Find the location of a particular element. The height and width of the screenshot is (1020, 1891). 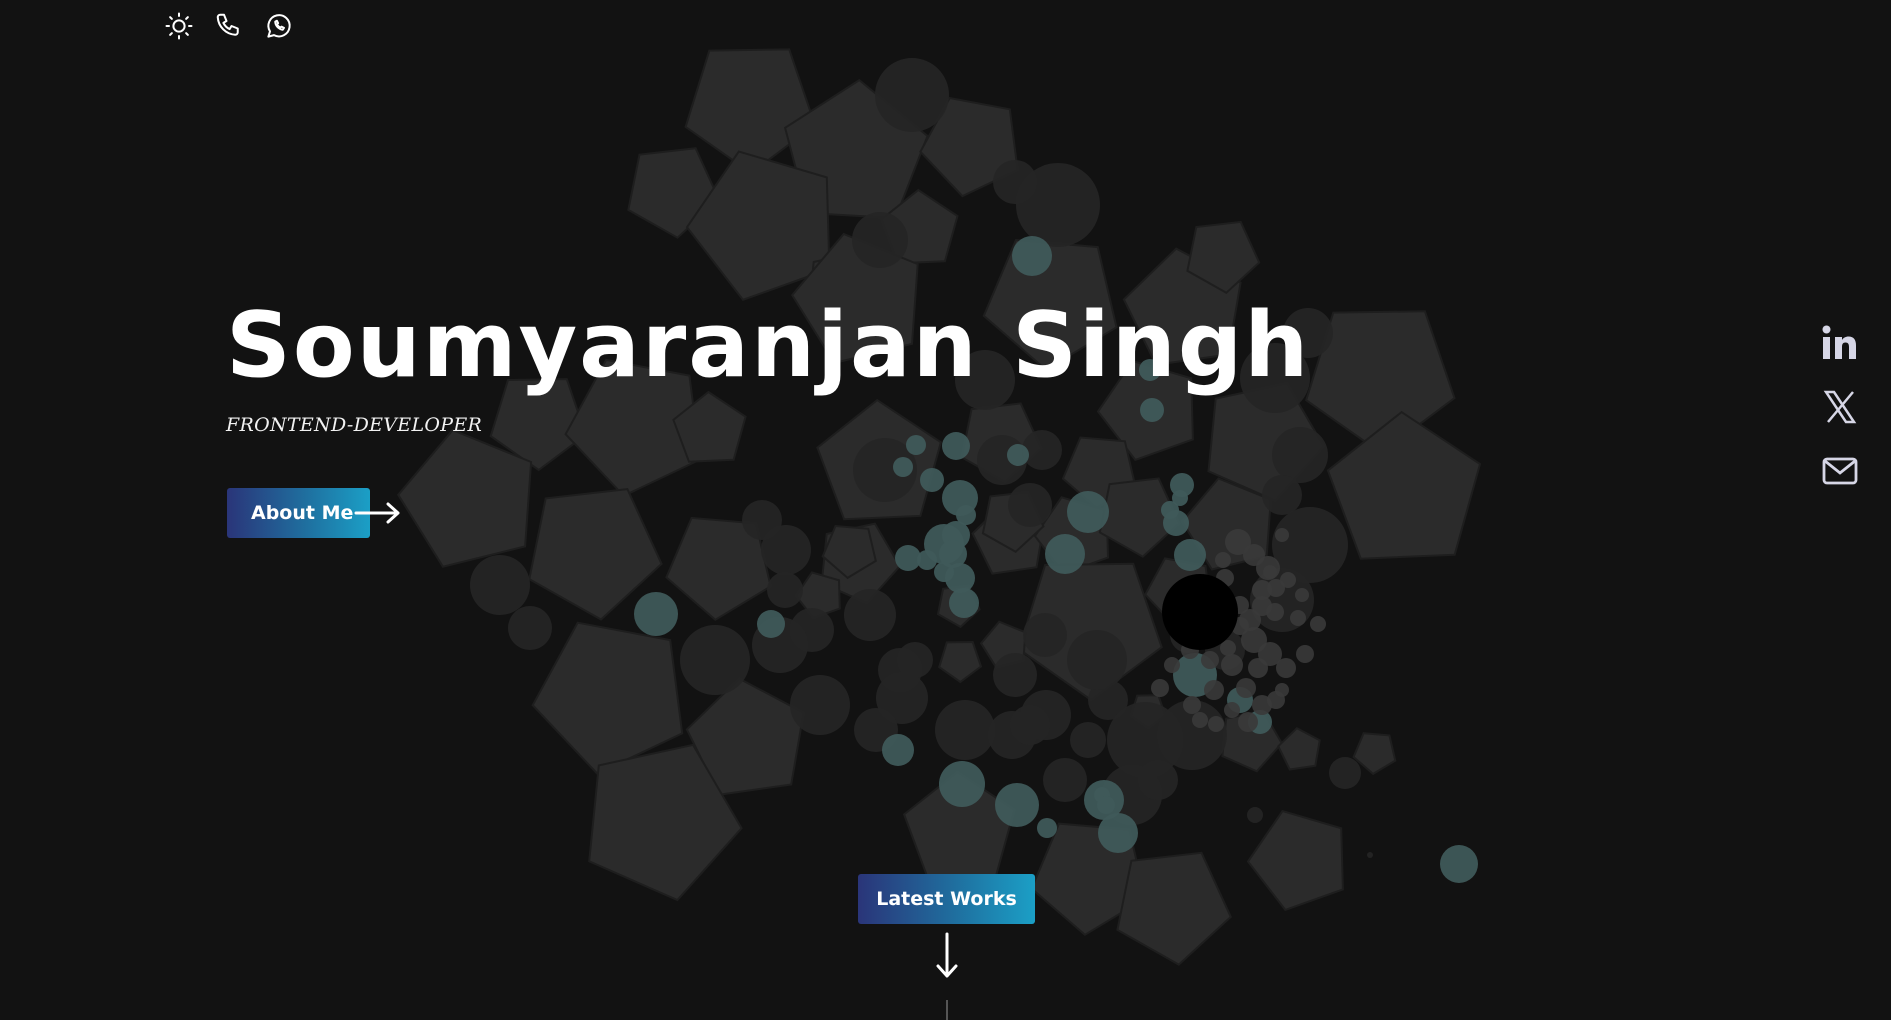

whatsapp-icon is located at coordinates (279, 26).